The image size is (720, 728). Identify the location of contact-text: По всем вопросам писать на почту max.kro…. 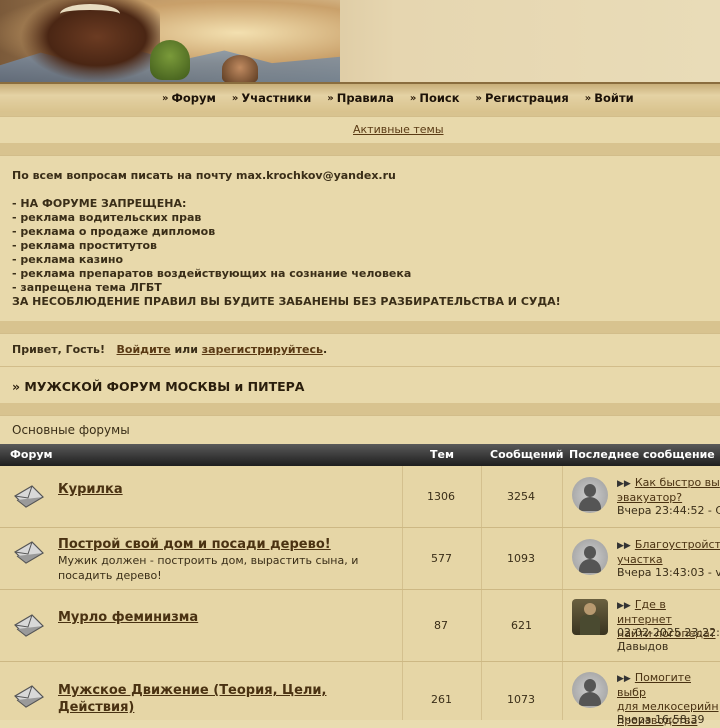
(204, 175).